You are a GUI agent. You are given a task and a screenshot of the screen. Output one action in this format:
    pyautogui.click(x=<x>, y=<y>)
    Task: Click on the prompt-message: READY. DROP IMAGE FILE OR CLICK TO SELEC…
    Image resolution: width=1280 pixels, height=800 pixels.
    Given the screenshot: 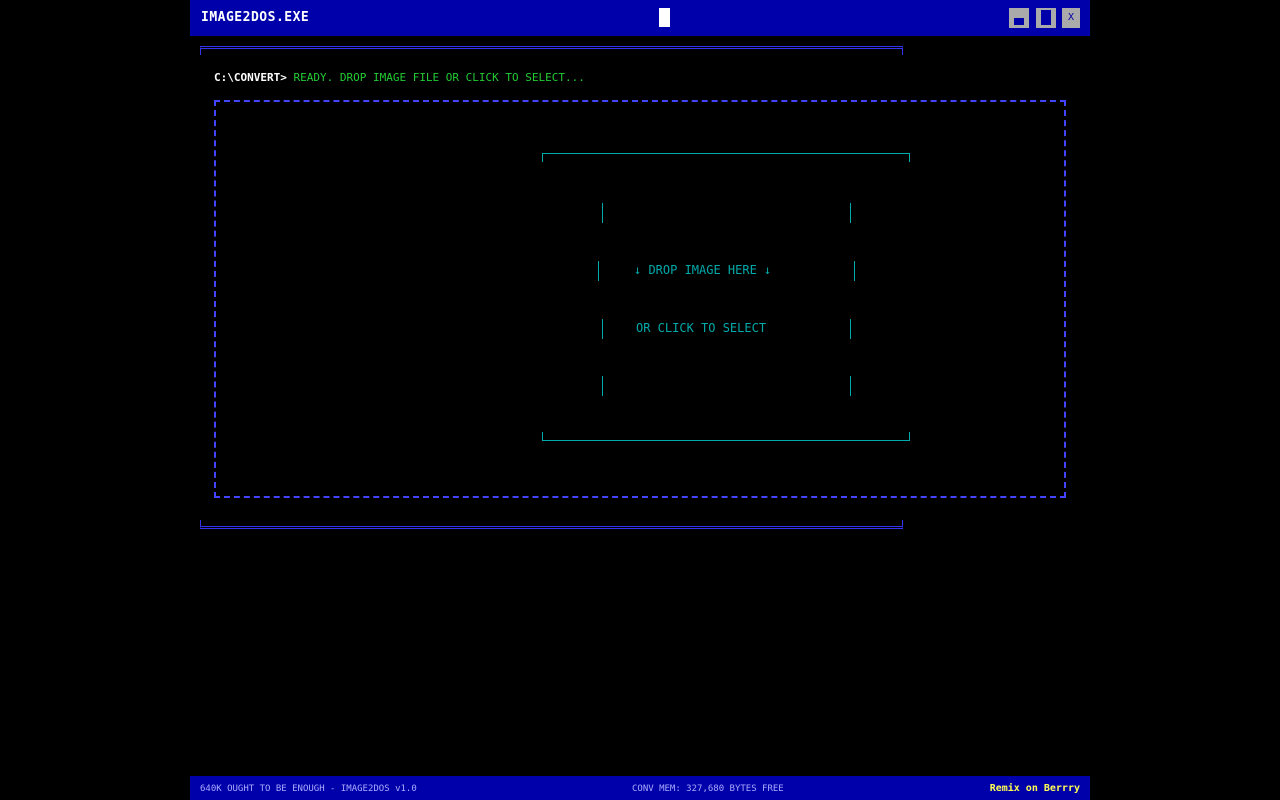 What is the action you would take?
    pyautogui.click(x=439, y=77)
    